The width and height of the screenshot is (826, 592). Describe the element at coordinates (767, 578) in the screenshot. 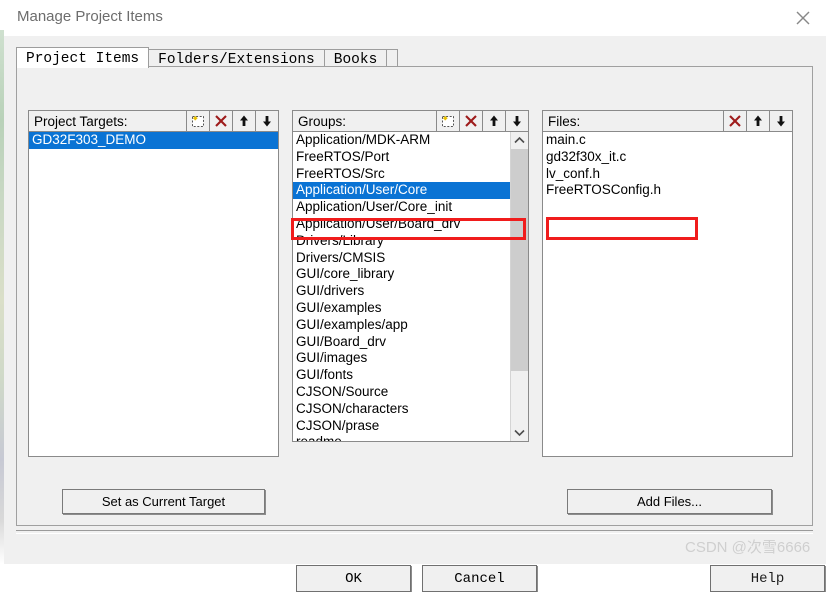

I see `help-button: Help` at that location.